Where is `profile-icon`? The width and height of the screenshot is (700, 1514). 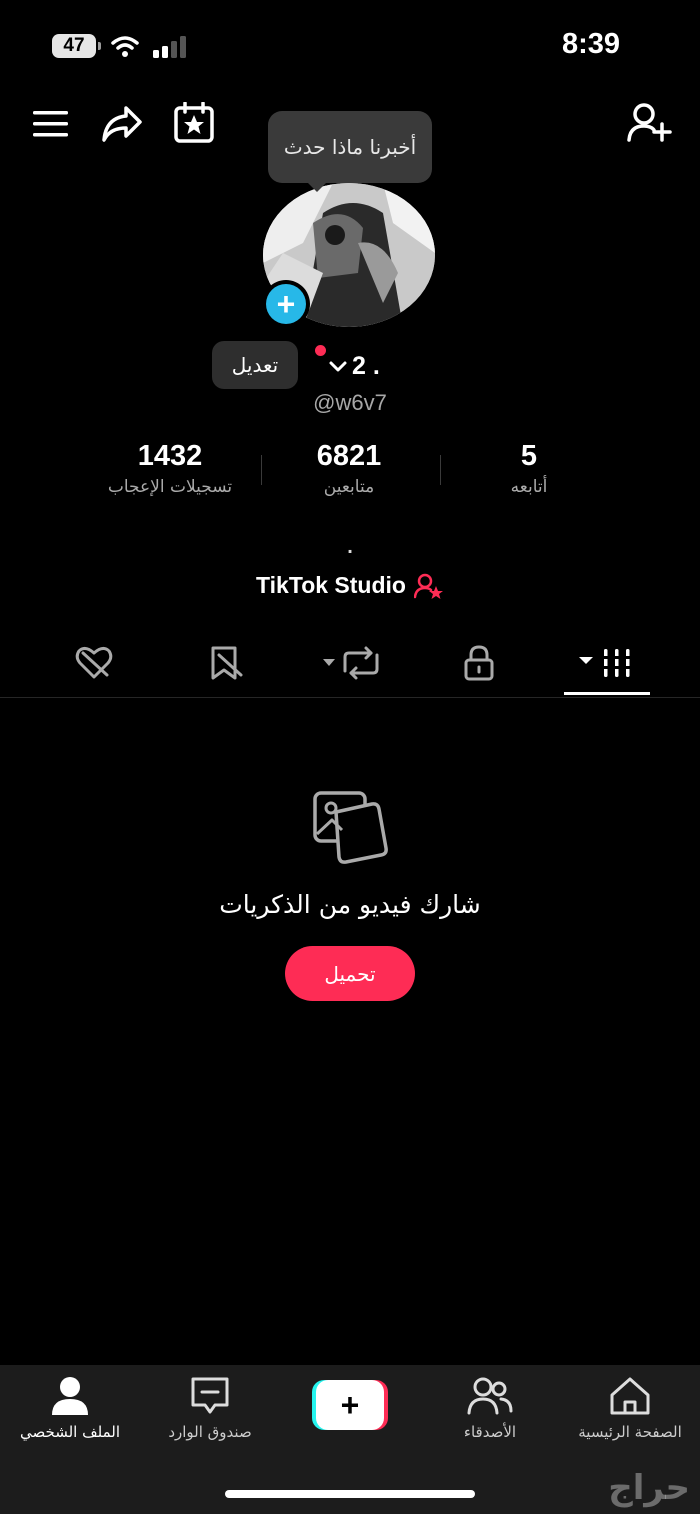
profile-icon is located at coordinates (70, 1396).